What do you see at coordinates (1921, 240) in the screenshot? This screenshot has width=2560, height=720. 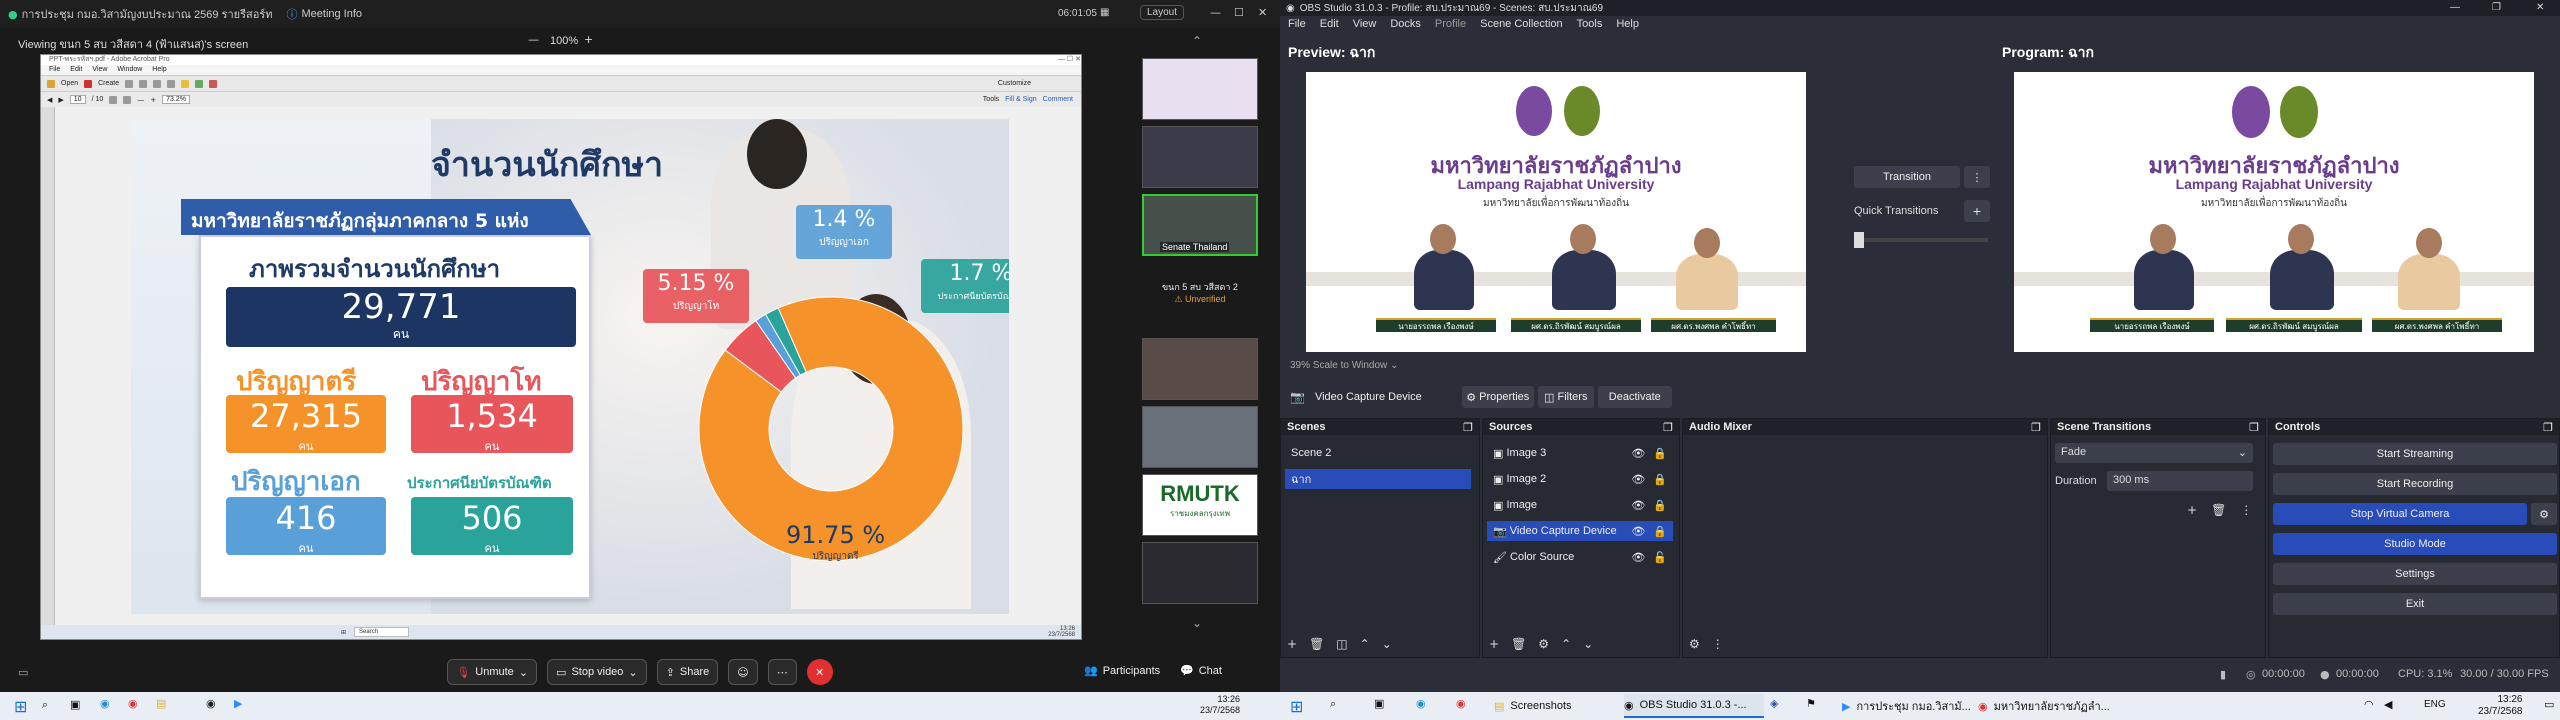 I see `transition-slider` at bounding box center [1921, 240].